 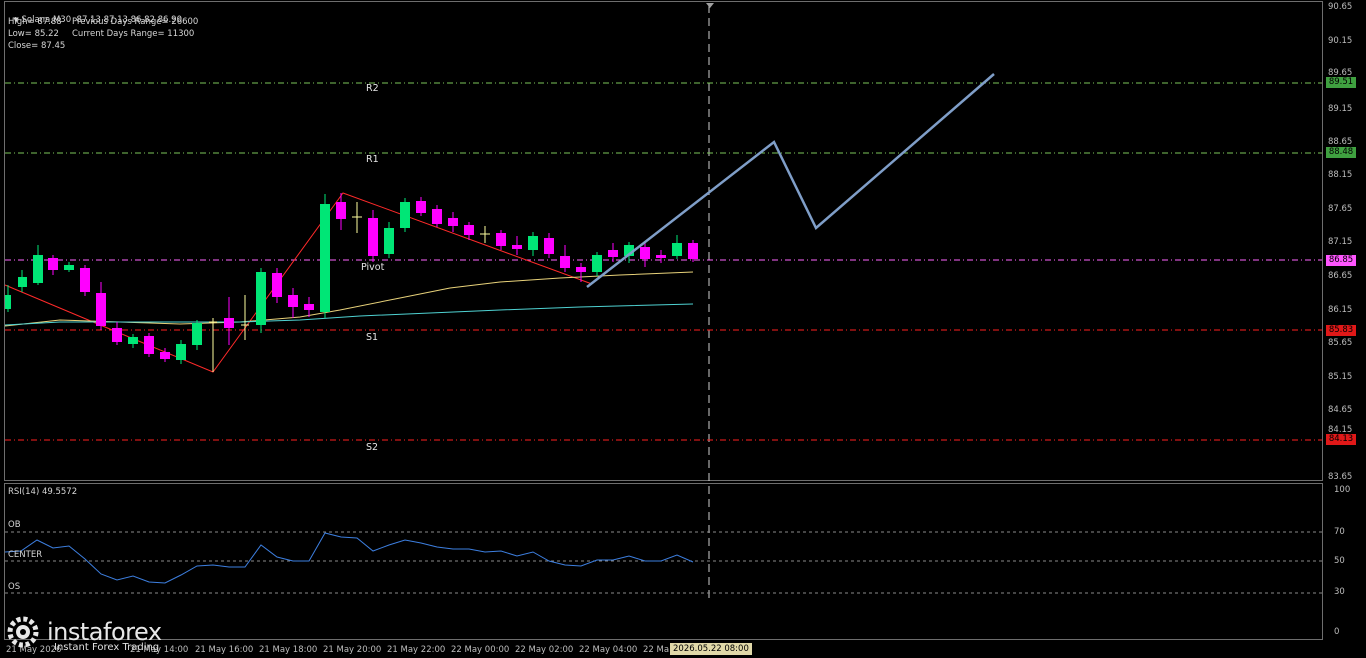 What do you see at coordinates (107, 647) in the screenshot?
I see `watermark-tagline: Instant Forex Trading` at bounding box center [107, 647].